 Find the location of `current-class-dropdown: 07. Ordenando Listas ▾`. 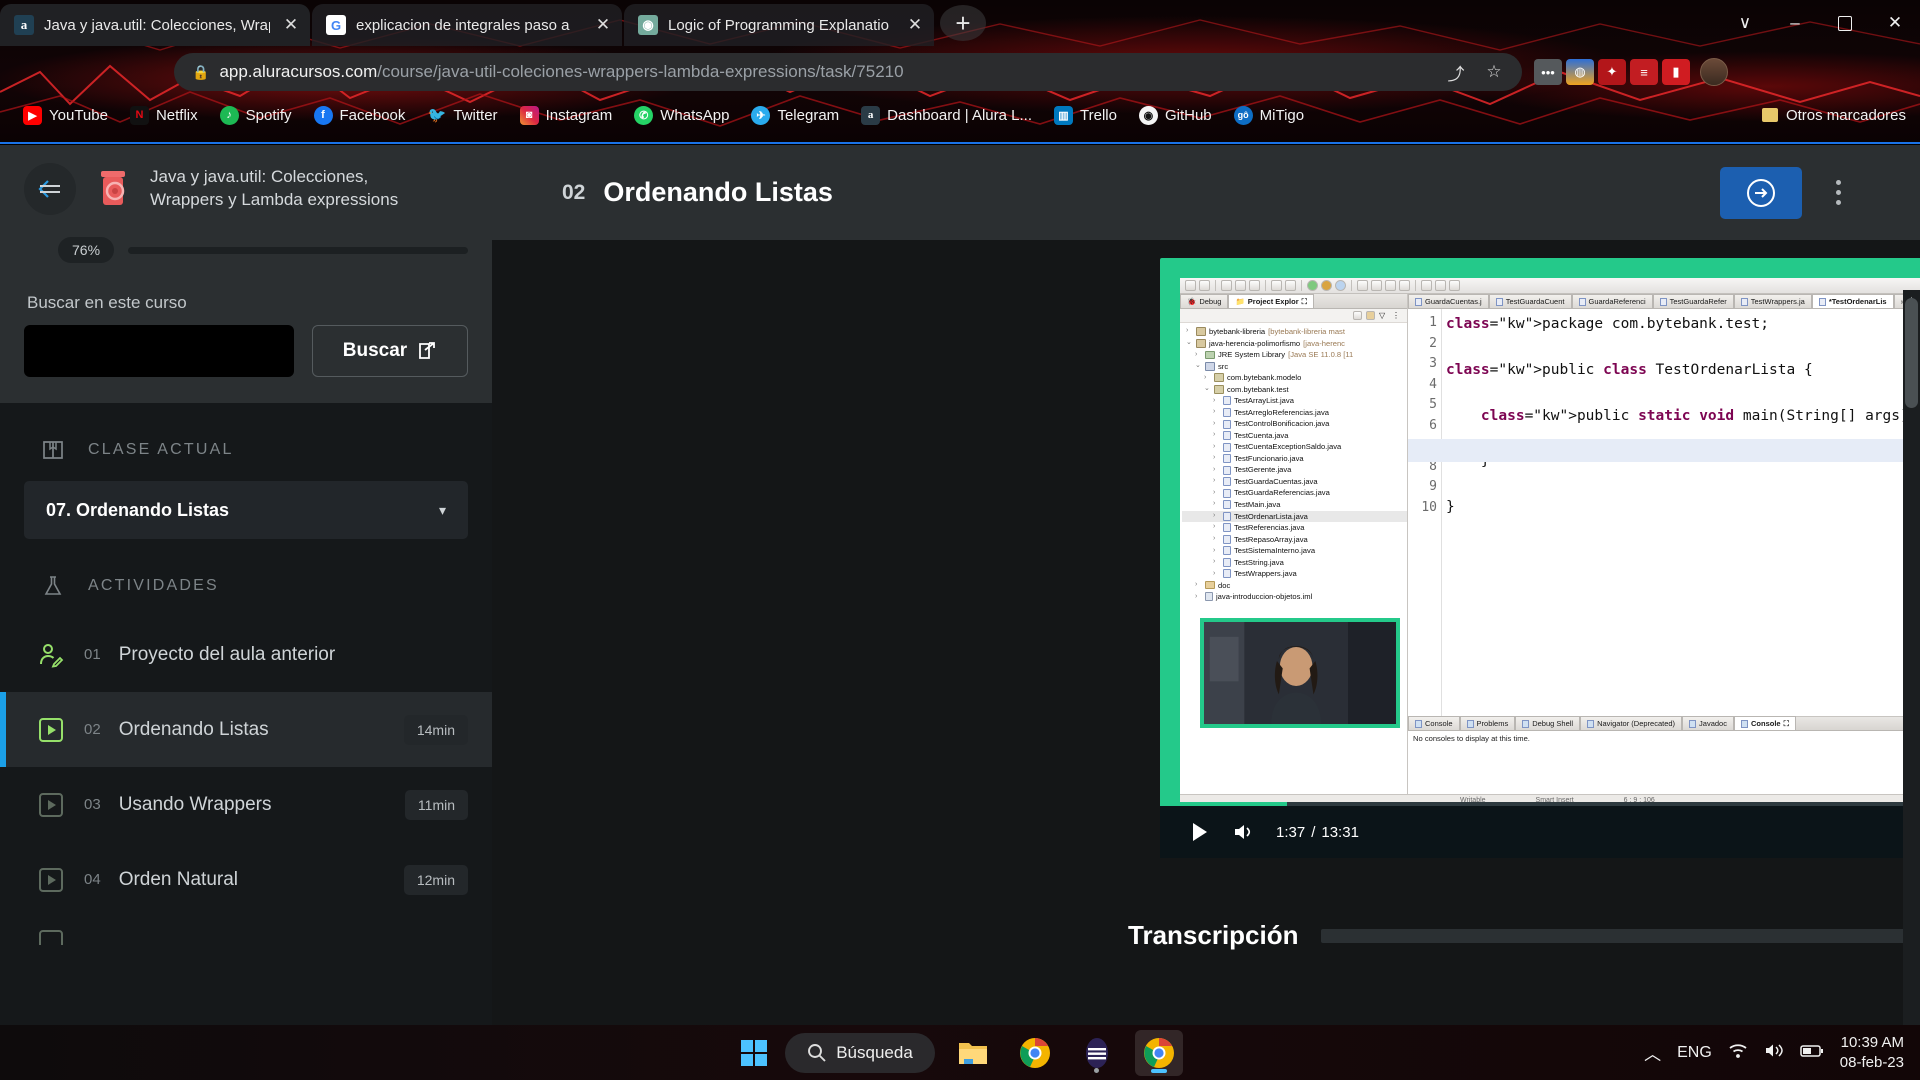

current-class-dropdown: 07. Ordenando Listas ▾ is located at coordinates (246, 510).